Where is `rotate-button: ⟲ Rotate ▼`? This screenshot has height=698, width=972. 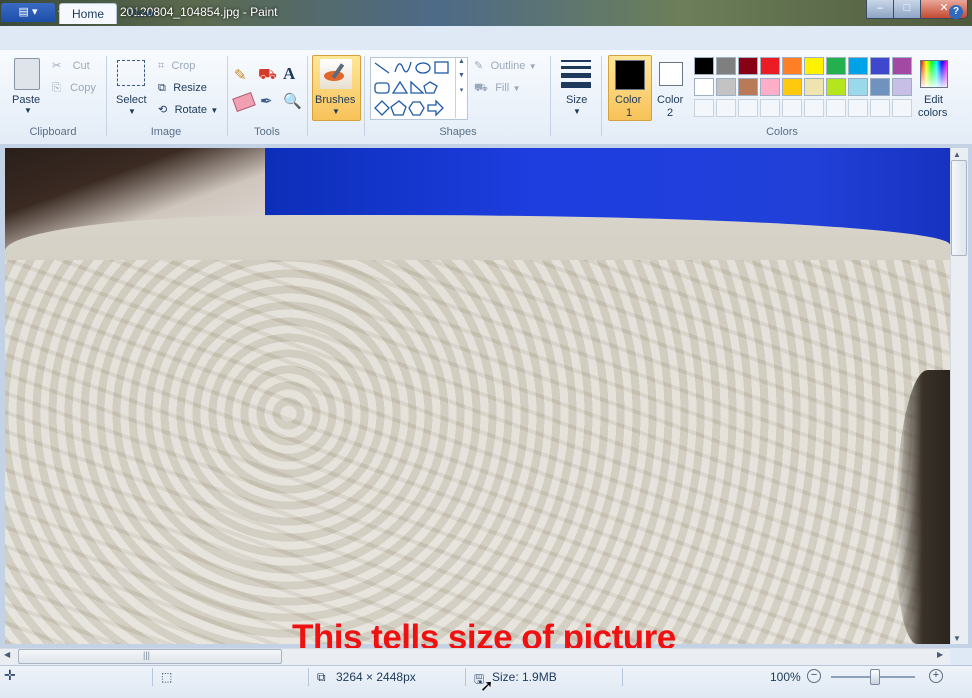
rotate-button: ⟲ Rotate ▼ is located at coordinates (188, 109).